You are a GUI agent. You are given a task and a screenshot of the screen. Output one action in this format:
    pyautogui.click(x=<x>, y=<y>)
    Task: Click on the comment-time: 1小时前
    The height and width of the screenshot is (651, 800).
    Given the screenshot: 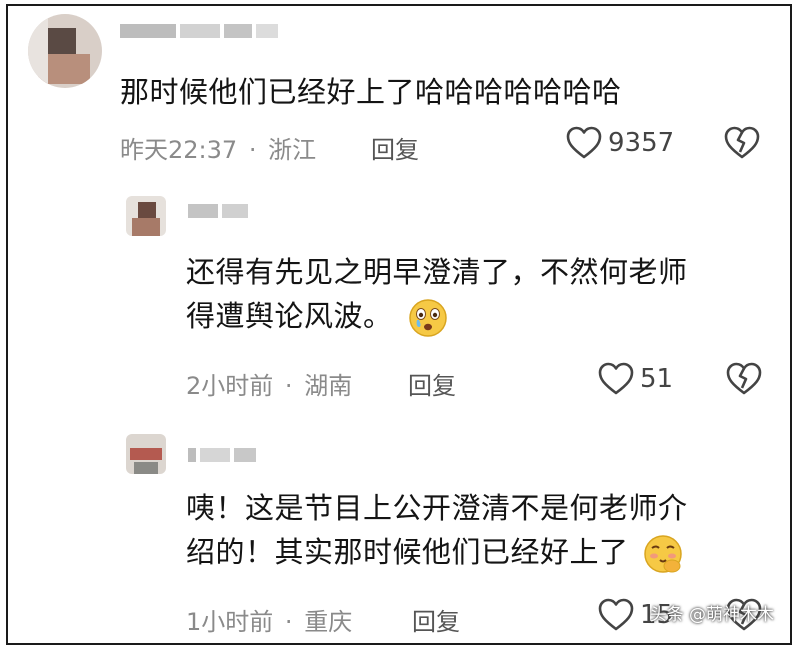 What is the action you would take?
    pyautogui.click(x=230, y=622)
    